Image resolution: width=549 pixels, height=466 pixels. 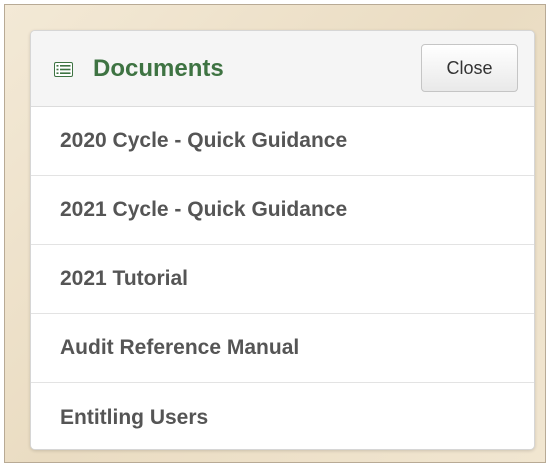 I want to click on document-link-audit-reference-manual: Audit Reference Manual, so click(x=282, y=348).